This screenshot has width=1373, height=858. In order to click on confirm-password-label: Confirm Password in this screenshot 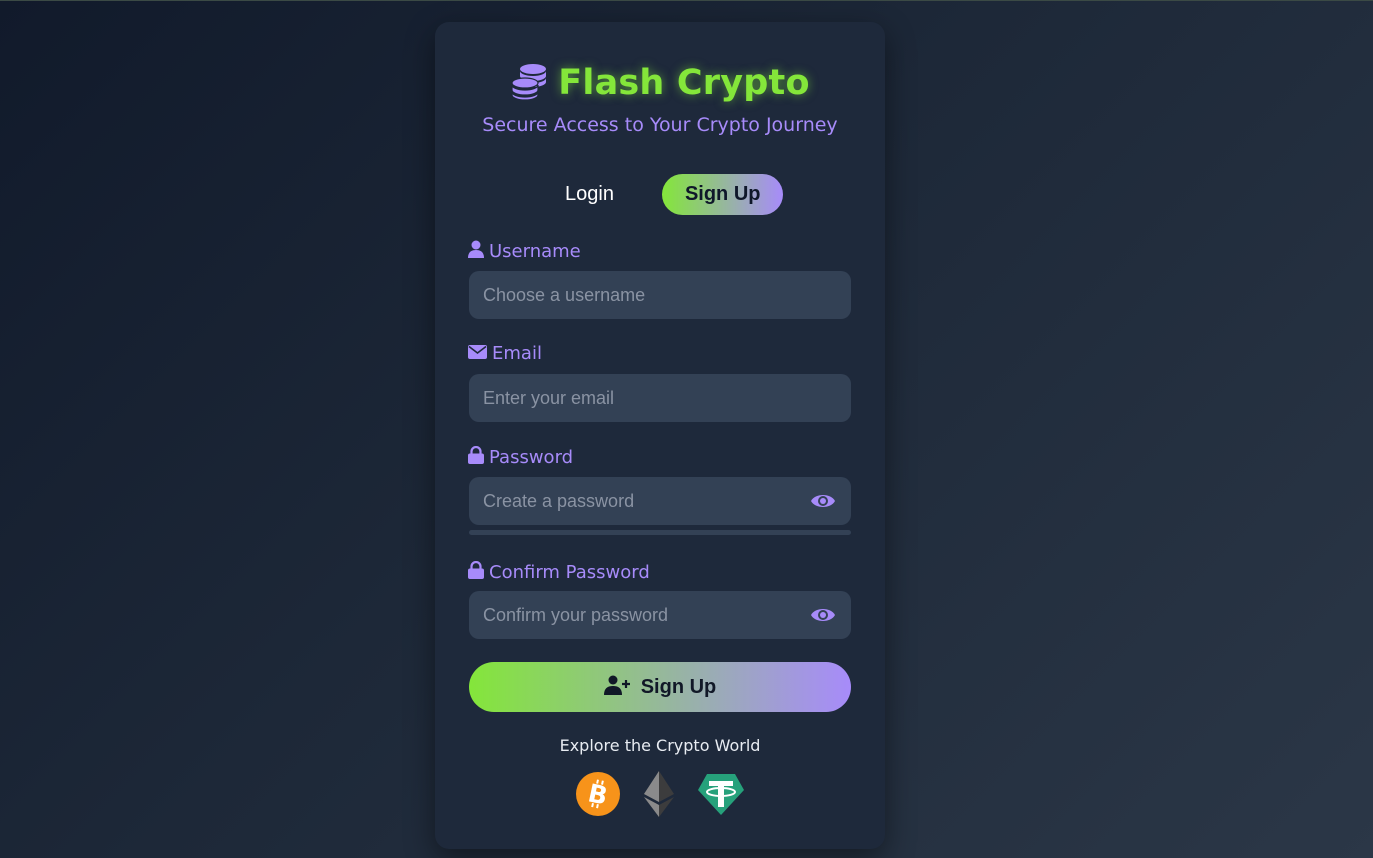, I will do `click(559, 572)`.